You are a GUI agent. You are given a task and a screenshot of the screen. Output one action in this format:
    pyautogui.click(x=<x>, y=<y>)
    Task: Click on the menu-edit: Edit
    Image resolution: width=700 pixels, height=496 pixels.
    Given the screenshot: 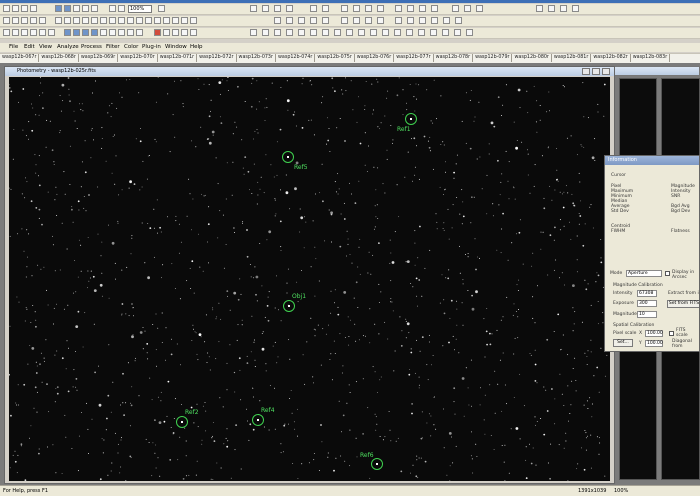 What is the action you would take?
    pyautogui.click(x=29, y=47)
    